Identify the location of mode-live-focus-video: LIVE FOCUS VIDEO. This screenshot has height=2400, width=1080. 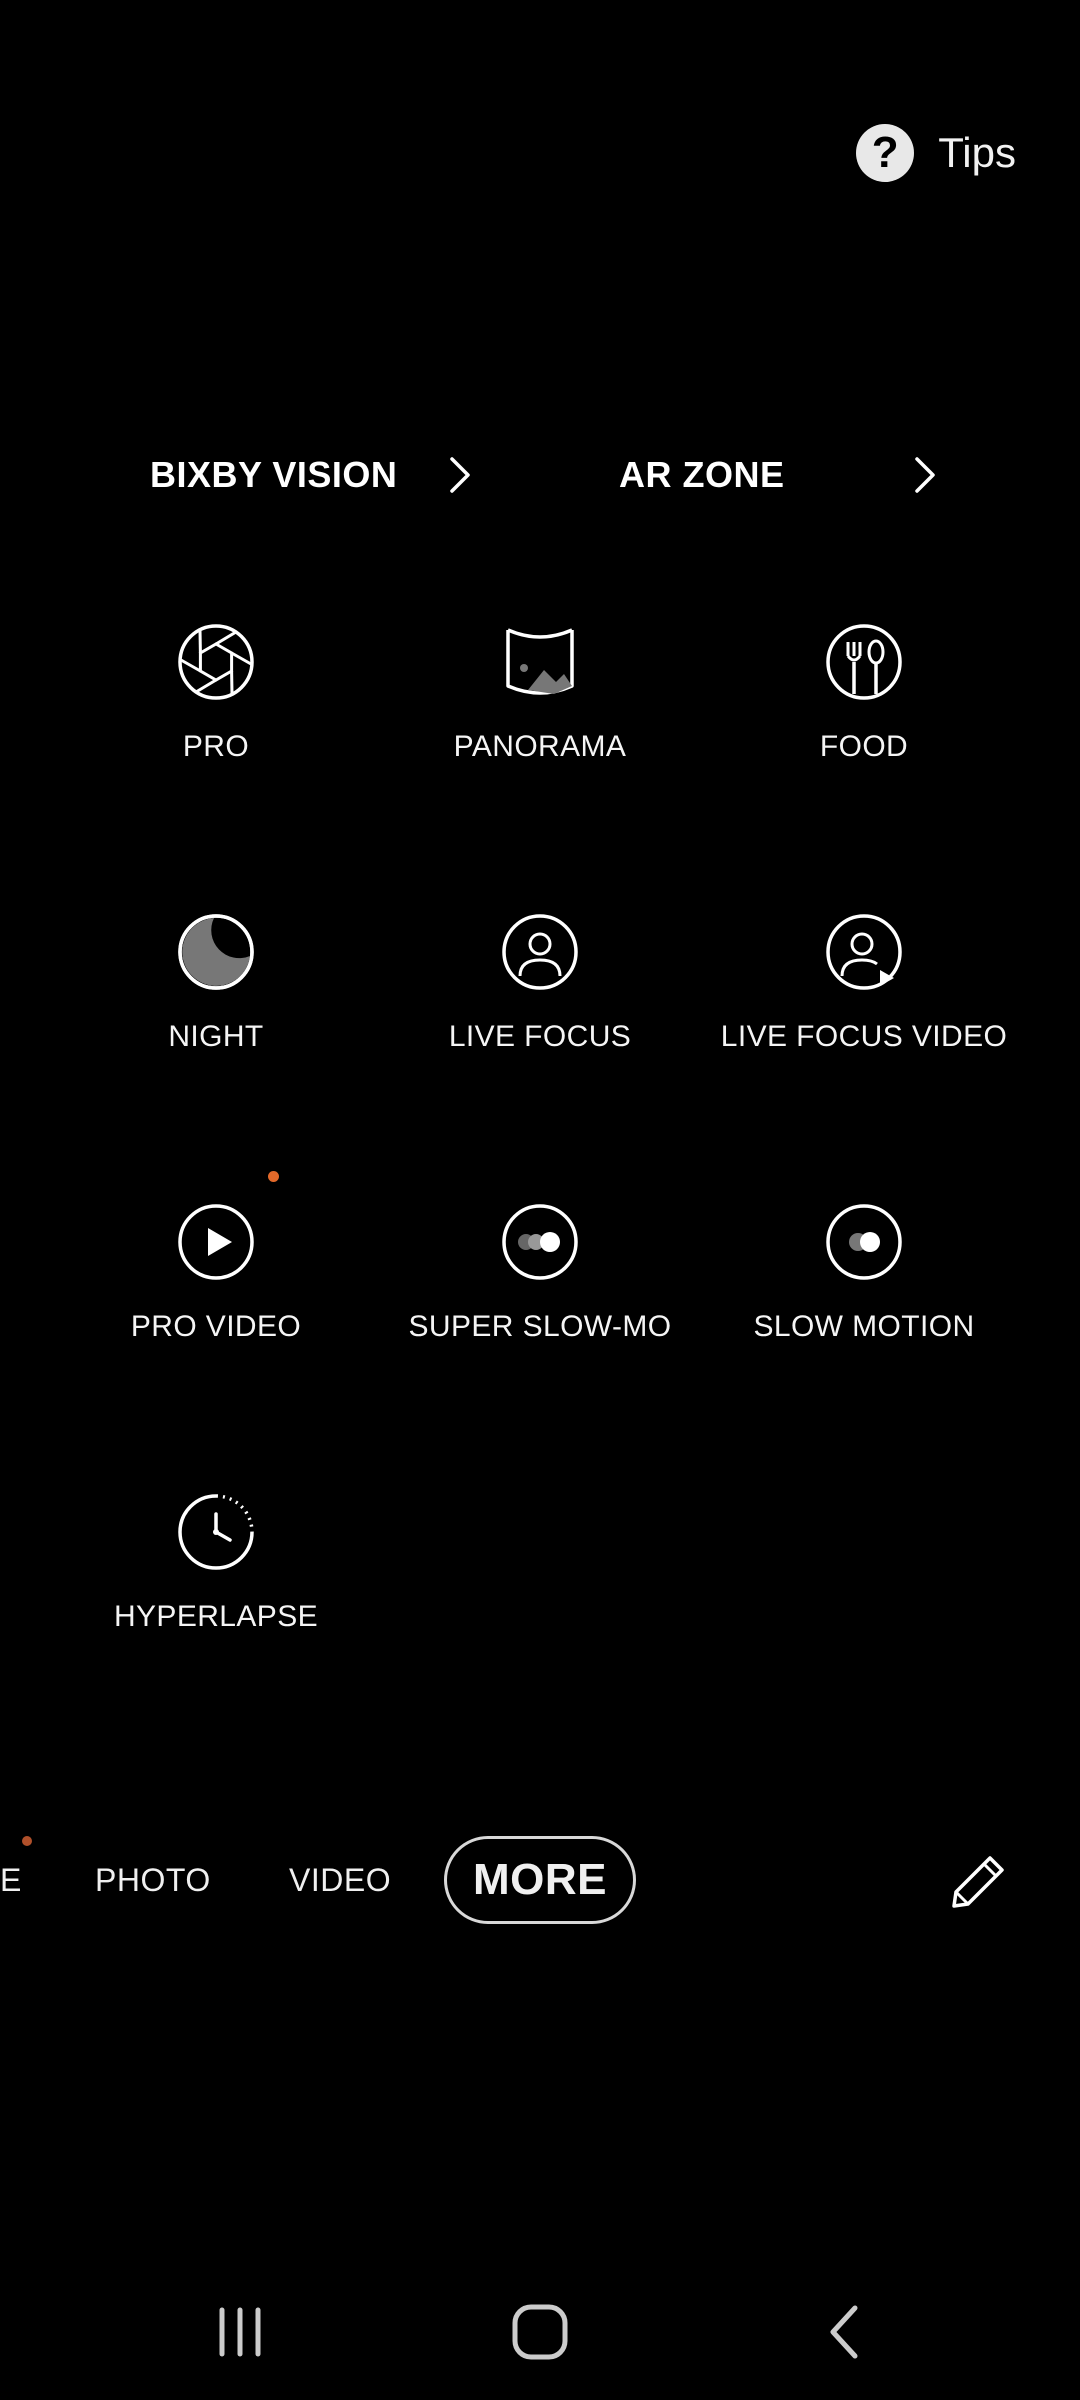
(864, 982).